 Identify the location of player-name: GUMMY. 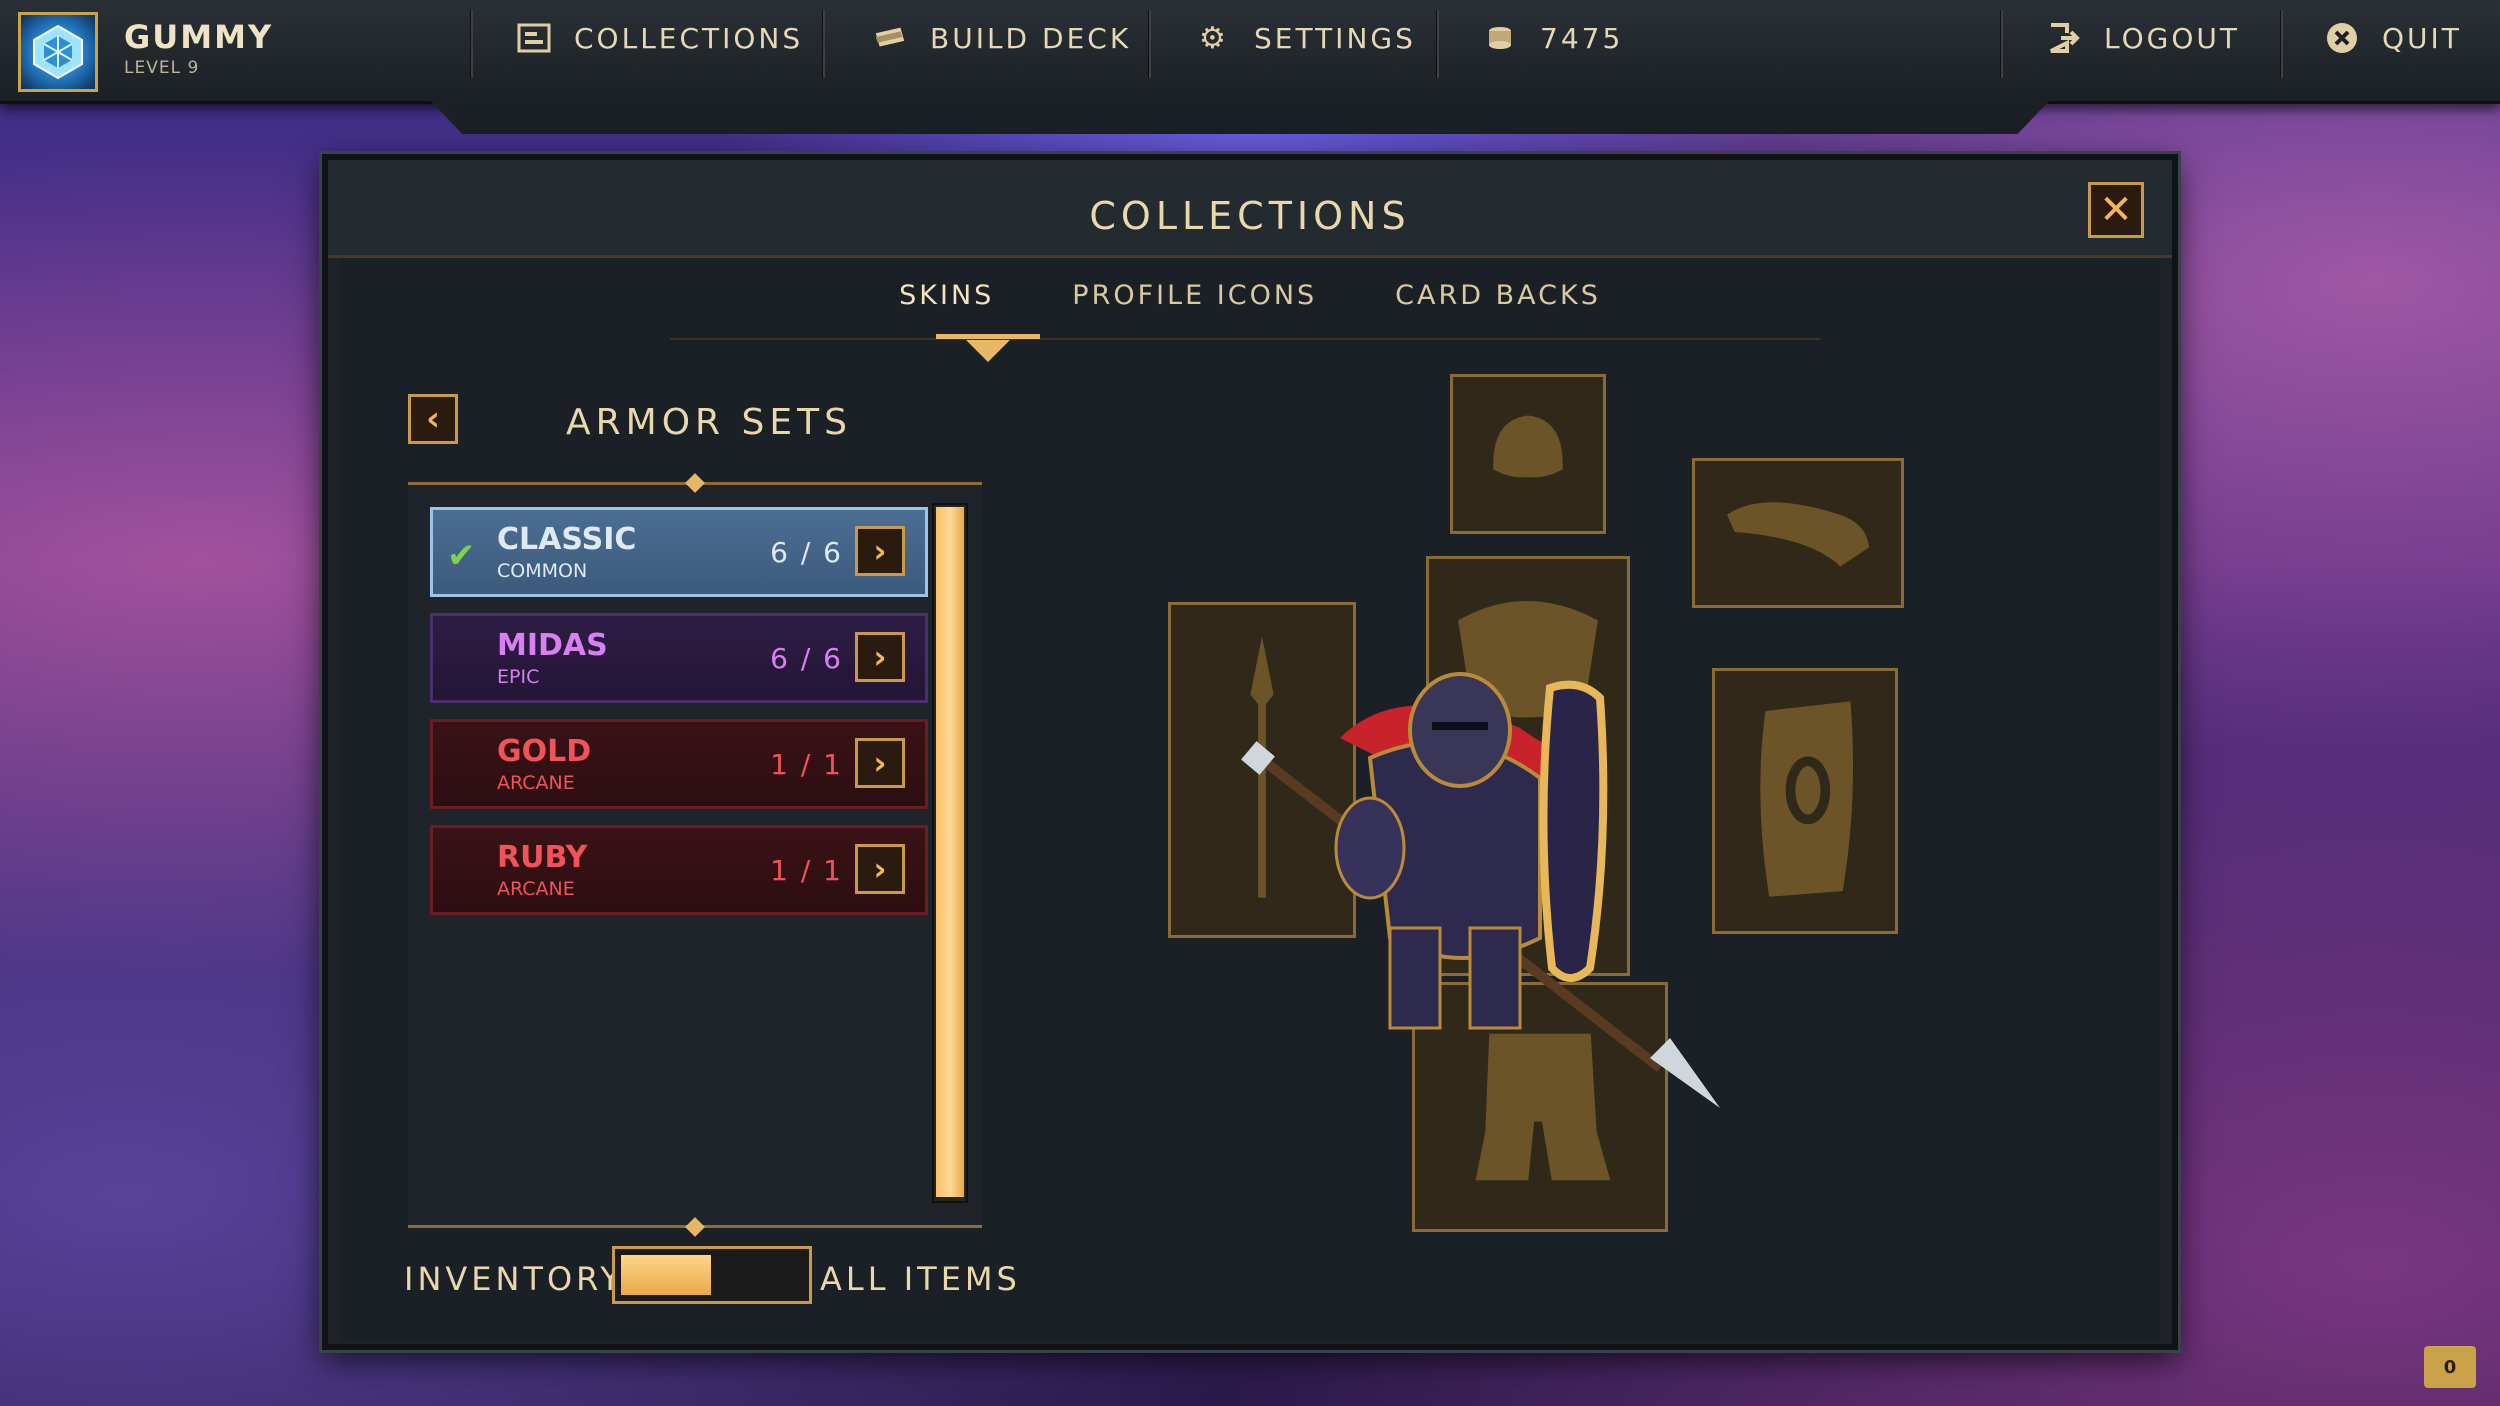
(199, 37).